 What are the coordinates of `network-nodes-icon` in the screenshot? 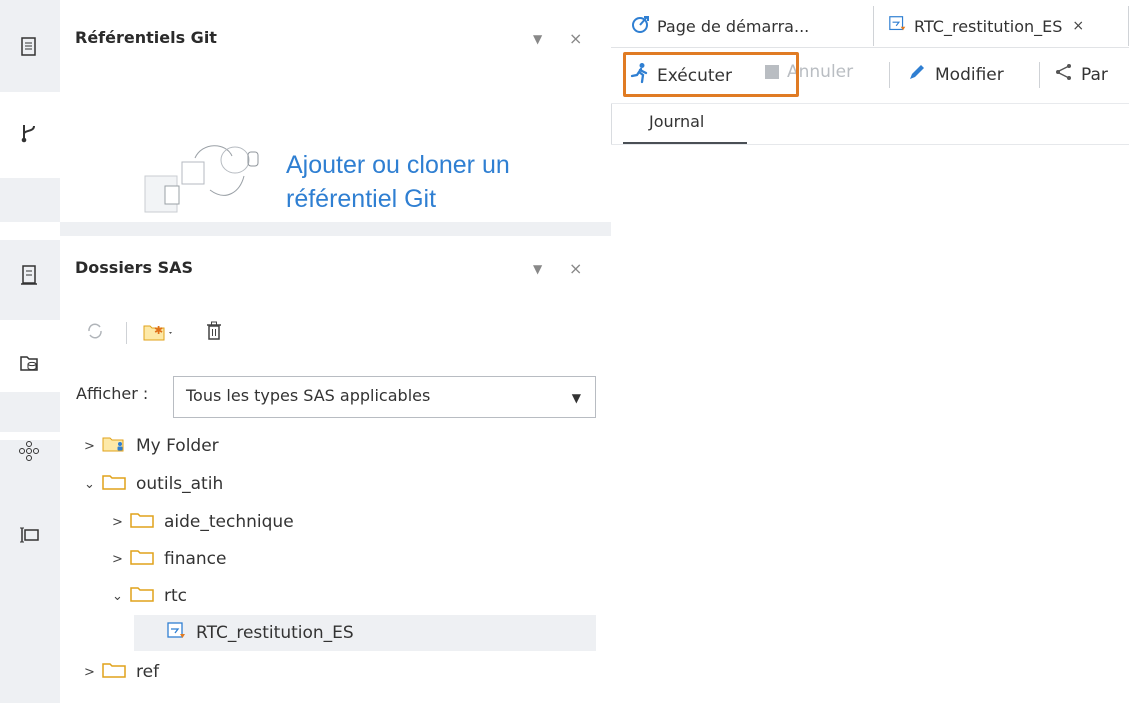 It's located at (29, 451).